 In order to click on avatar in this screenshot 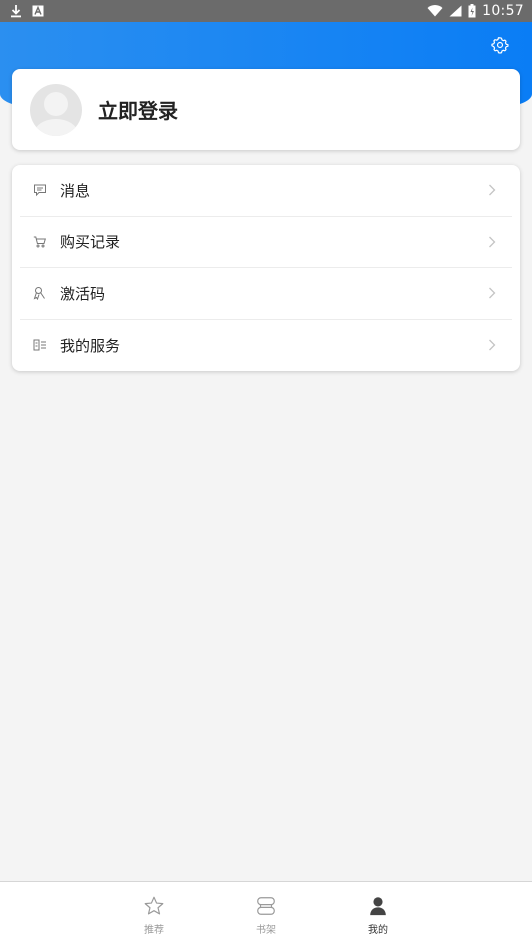, I will do `click(56, 109)`.